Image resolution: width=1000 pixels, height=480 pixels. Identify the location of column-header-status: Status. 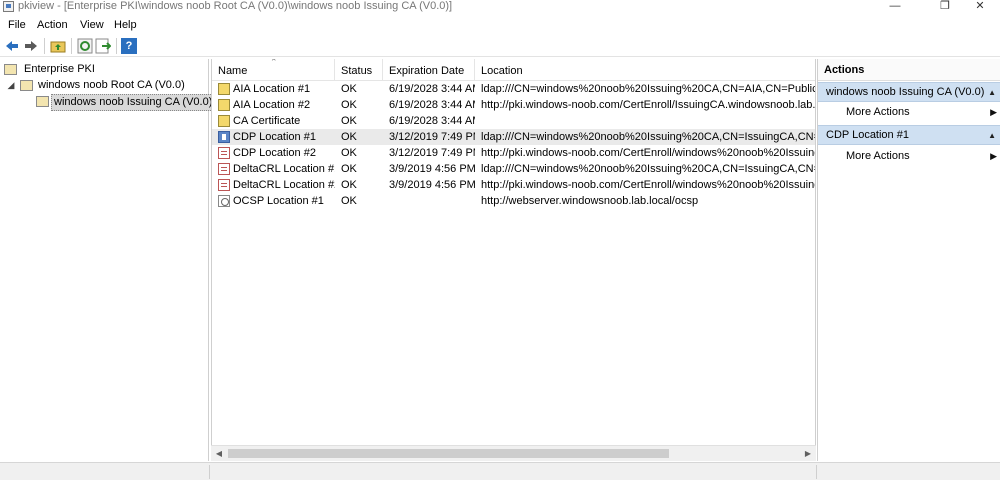
(359, 70).